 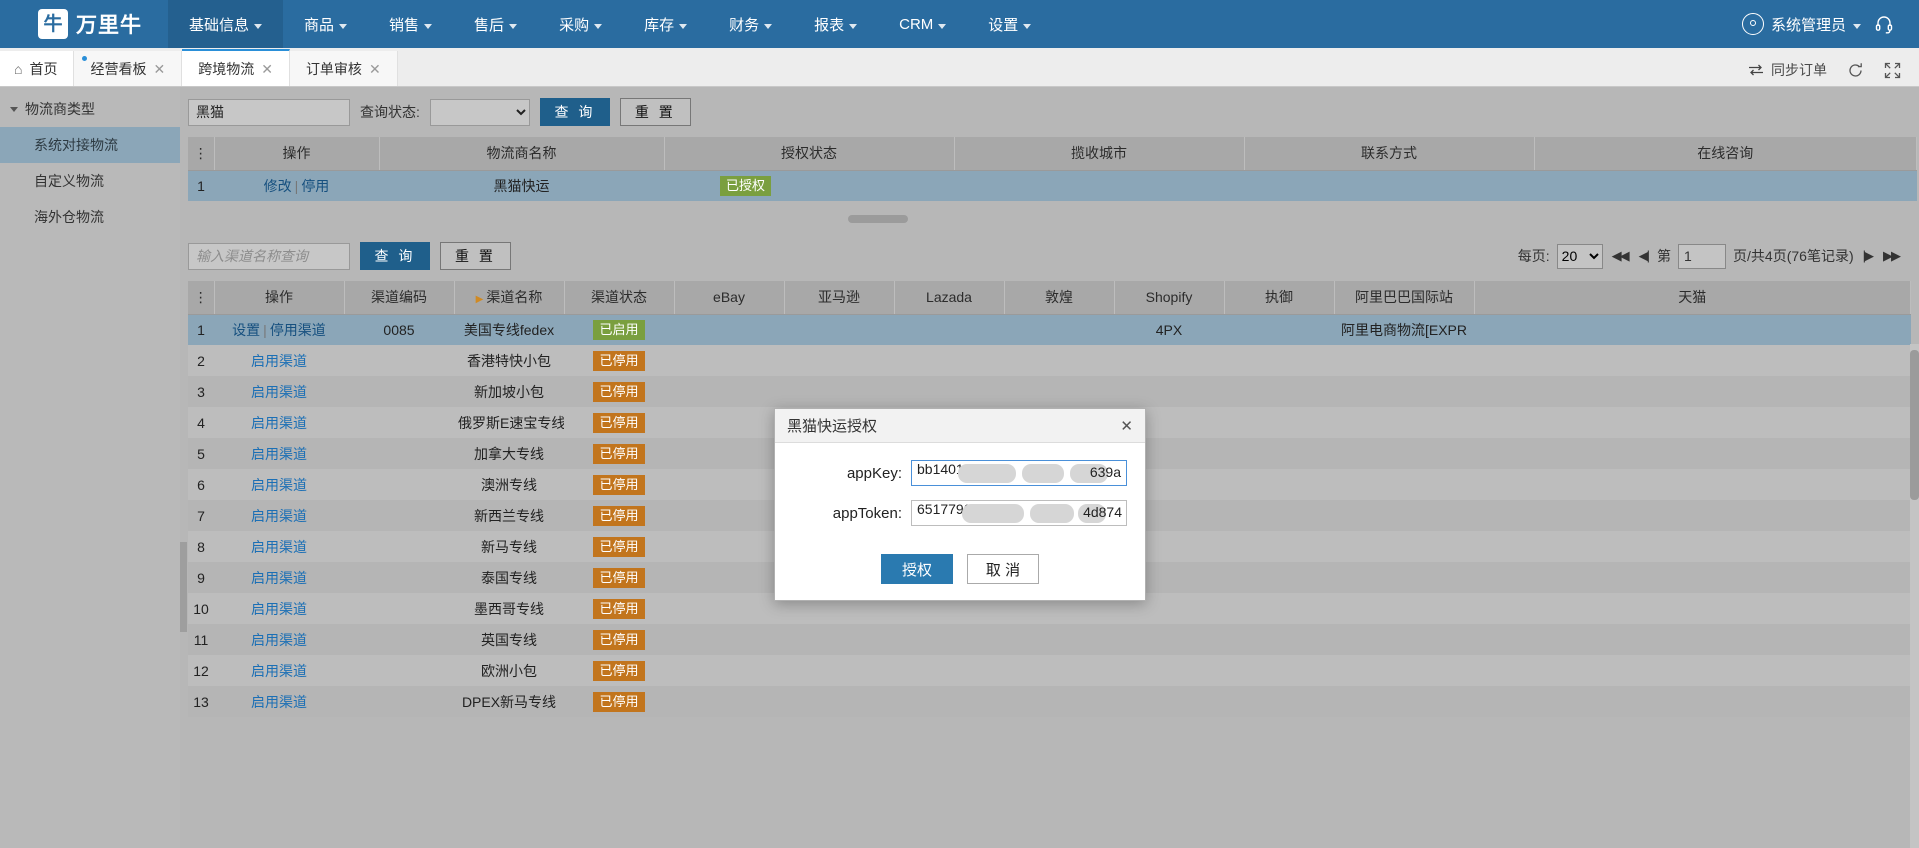 I want to click on column-header-7: Lazada, so click(x=949, y=298).